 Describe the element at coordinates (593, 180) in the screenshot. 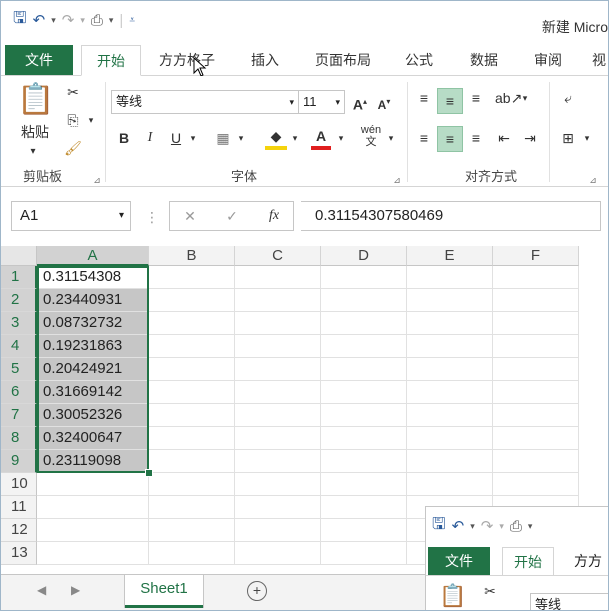

I see `alignment-launcher-icon: ⊿` at that location.